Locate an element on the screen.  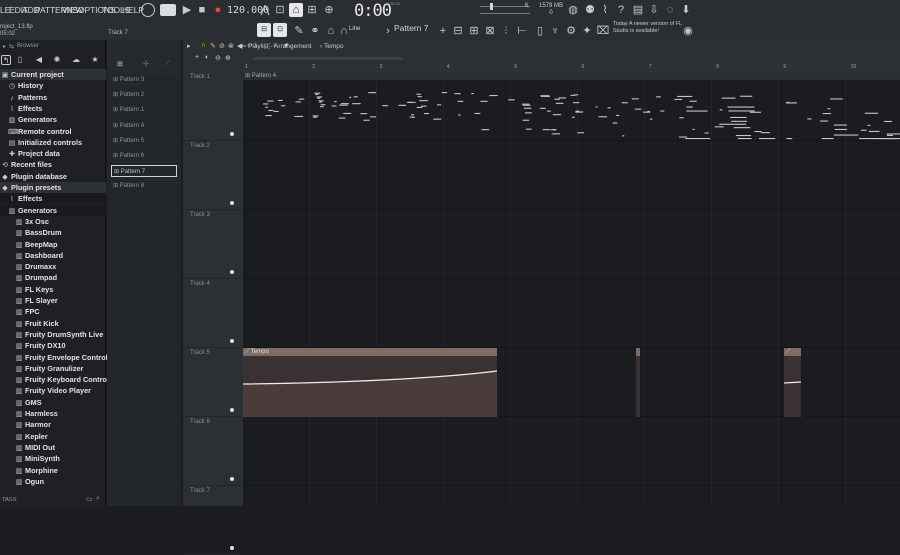
picker-audio-icon: ✣ is located at coordinates (146, 64).